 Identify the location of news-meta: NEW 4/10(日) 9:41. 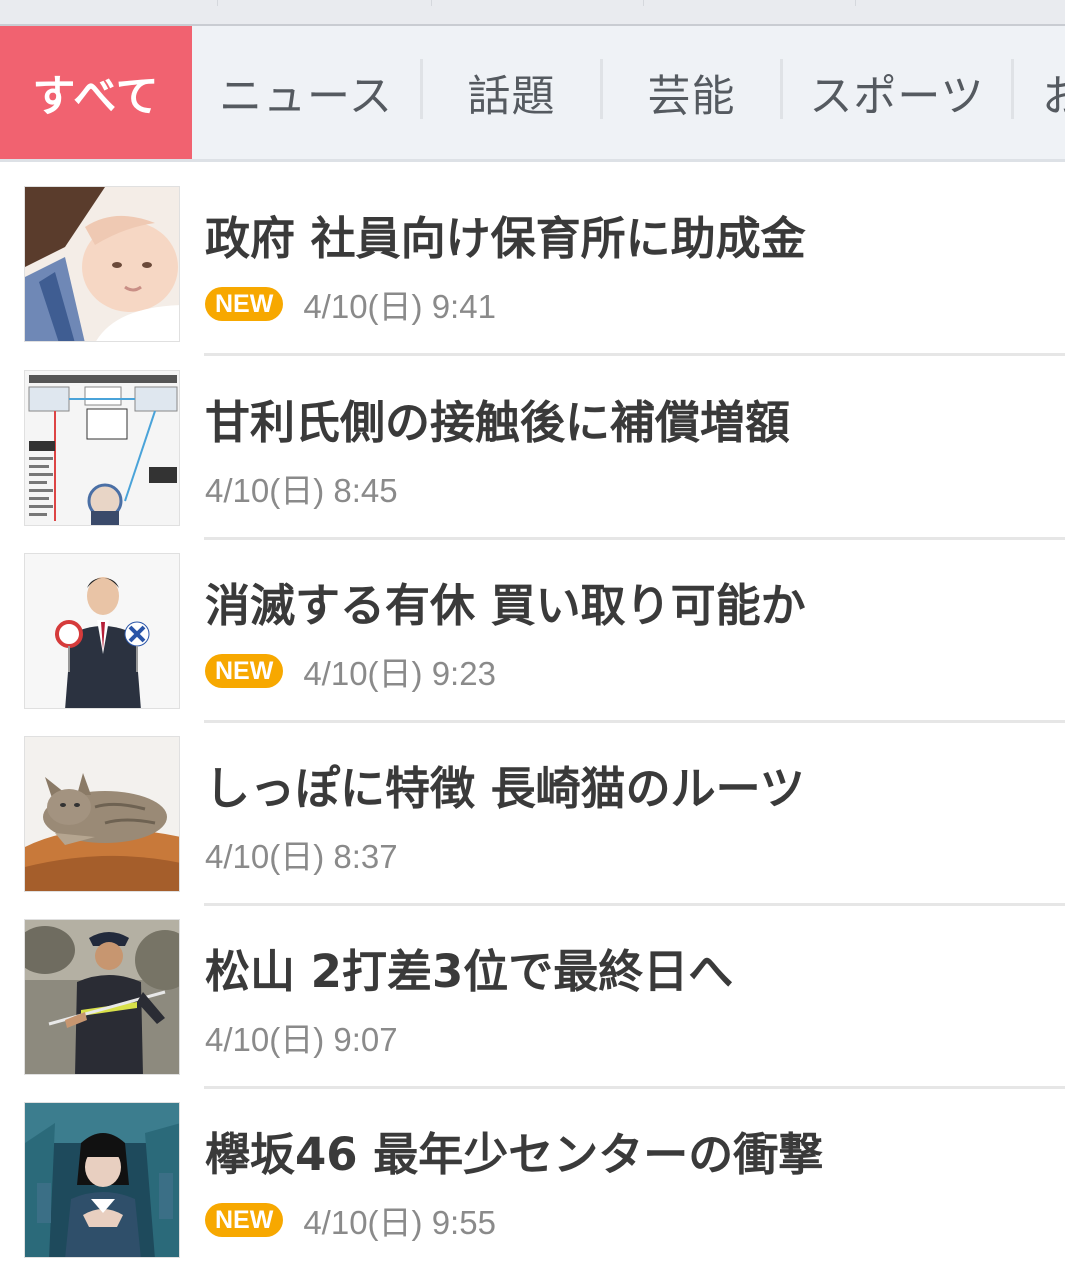
(350, 304).